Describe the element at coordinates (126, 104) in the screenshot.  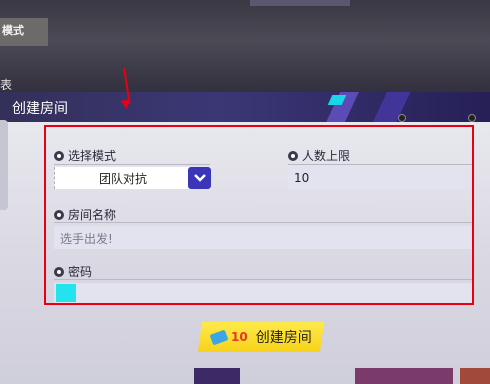
I see `annotation-arrowhead` at that location.